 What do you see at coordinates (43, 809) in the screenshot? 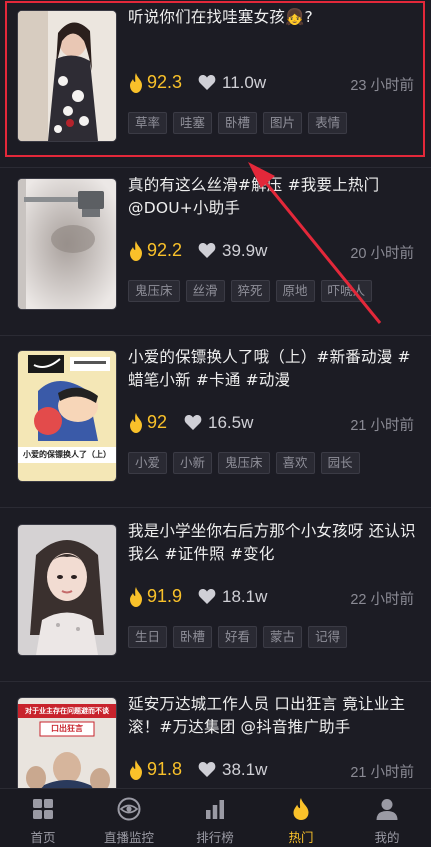
I see `grid-icon` at bounding box center [43, 809].